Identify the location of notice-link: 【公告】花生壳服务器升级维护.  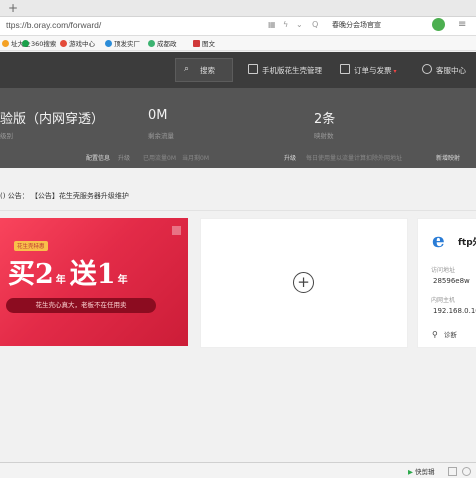
(80, 196).